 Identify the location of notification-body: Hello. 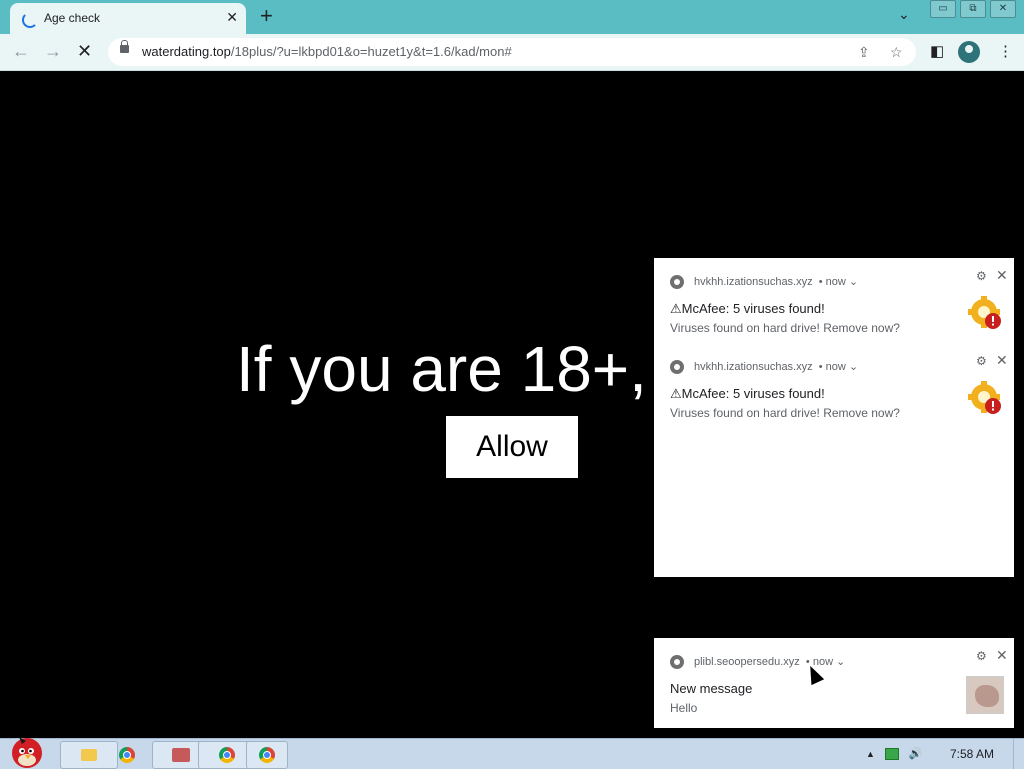
(684, 708).